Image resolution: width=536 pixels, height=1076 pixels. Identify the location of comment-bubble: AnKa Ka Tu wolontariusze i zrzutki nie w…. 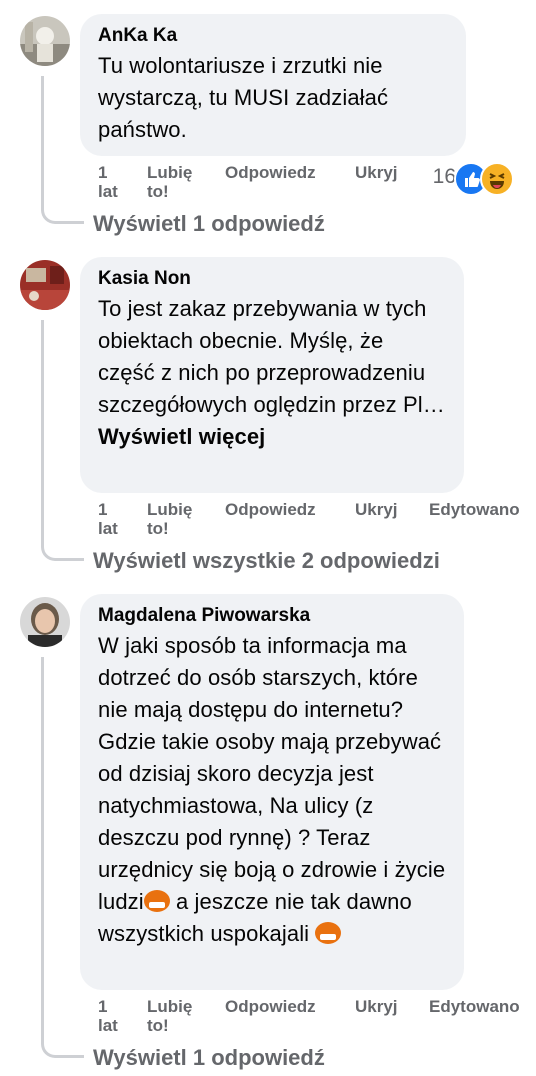
(273, 85).